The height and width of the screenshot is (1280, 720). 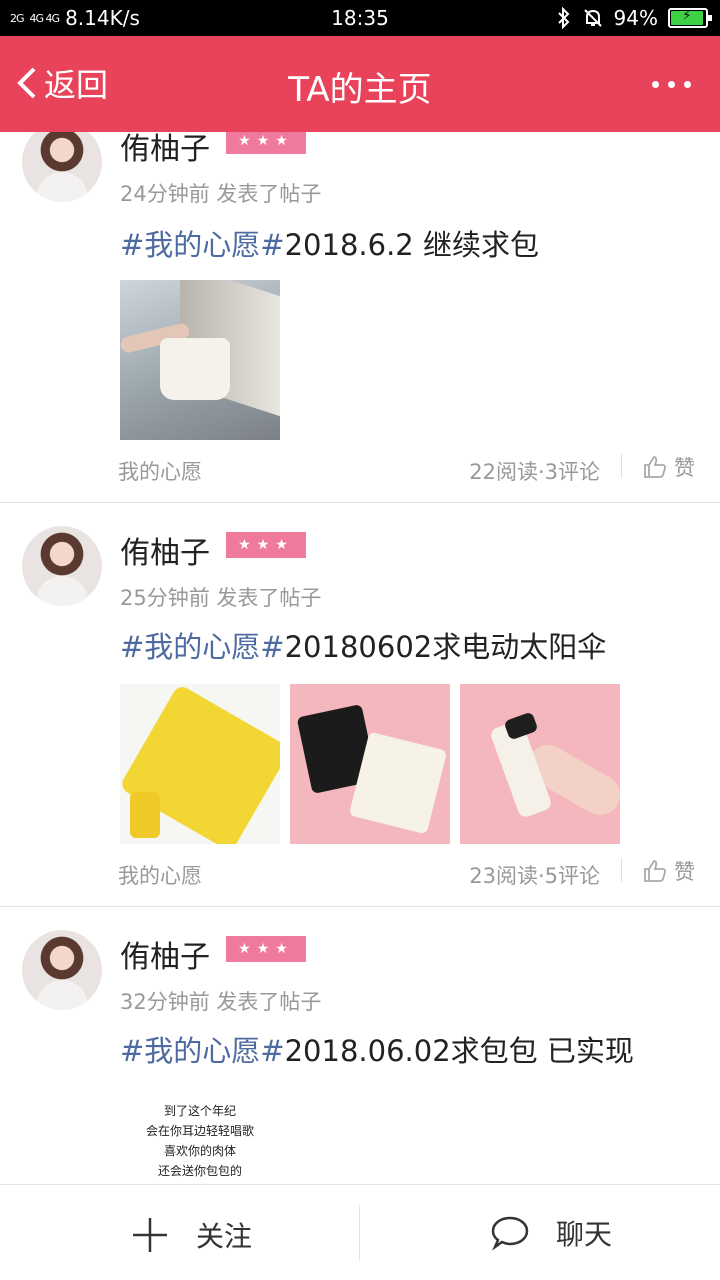 I want to click on image-text-line: 喜欢你的肉体, so click(x=199, y=1151).